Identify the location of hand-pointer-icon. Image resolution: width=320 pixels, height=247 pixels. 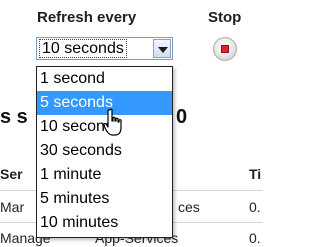
(112, 122).